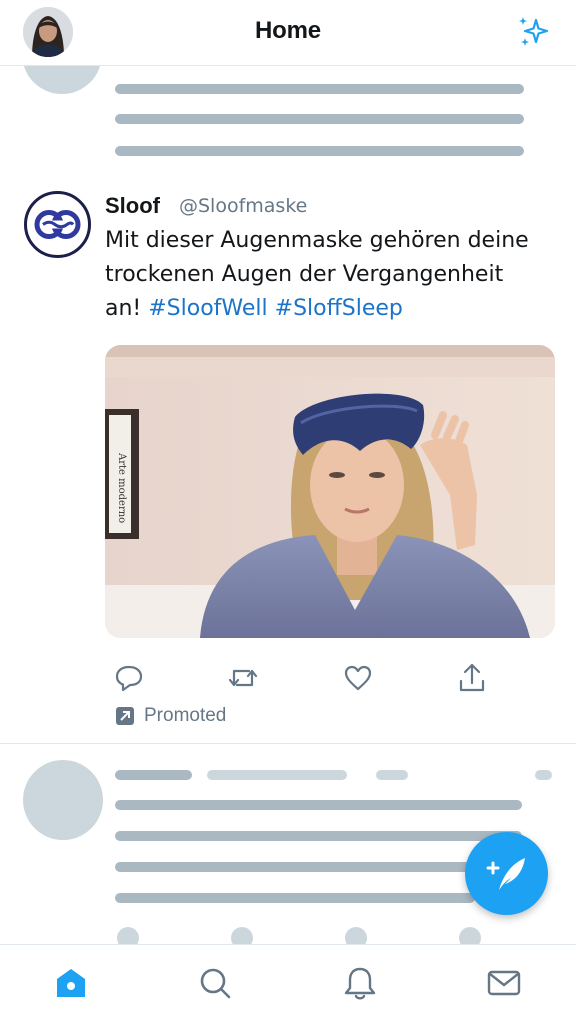 The image size is (576, 1024). What do you see at coordinates (360, 983) in the screenshot?
I see `notifications-icon` at bounding box center [360, 983].